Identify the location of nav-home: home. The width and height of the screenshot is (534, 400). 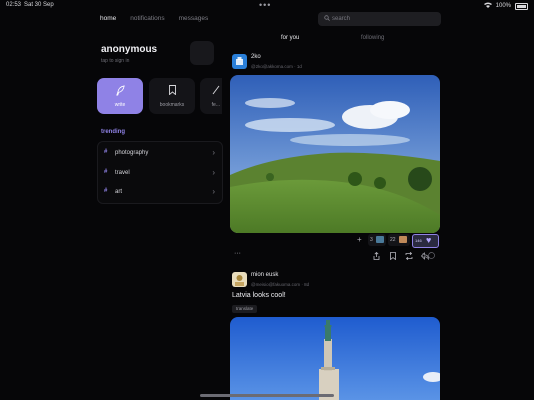
(108, 18).